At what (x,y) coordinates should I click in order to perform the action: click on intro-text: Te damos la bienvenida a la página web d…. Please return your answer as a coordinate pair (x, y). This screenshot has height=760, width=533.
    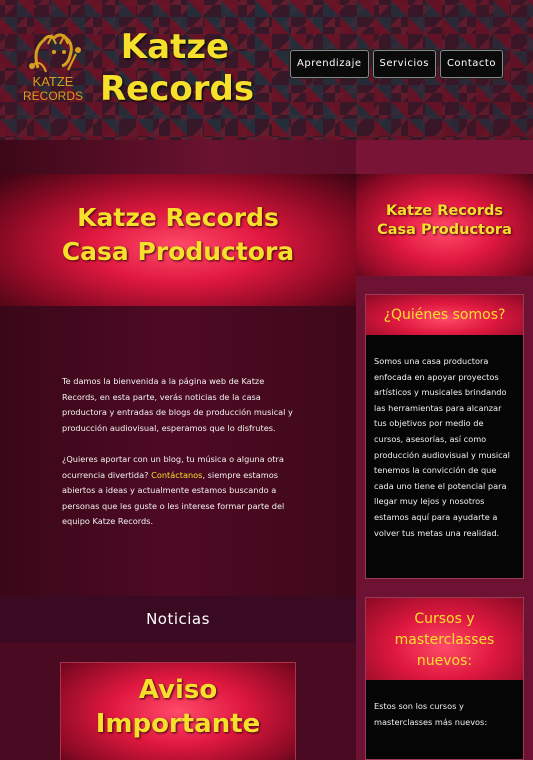
    Looking at the image, I should click on (178, 452).